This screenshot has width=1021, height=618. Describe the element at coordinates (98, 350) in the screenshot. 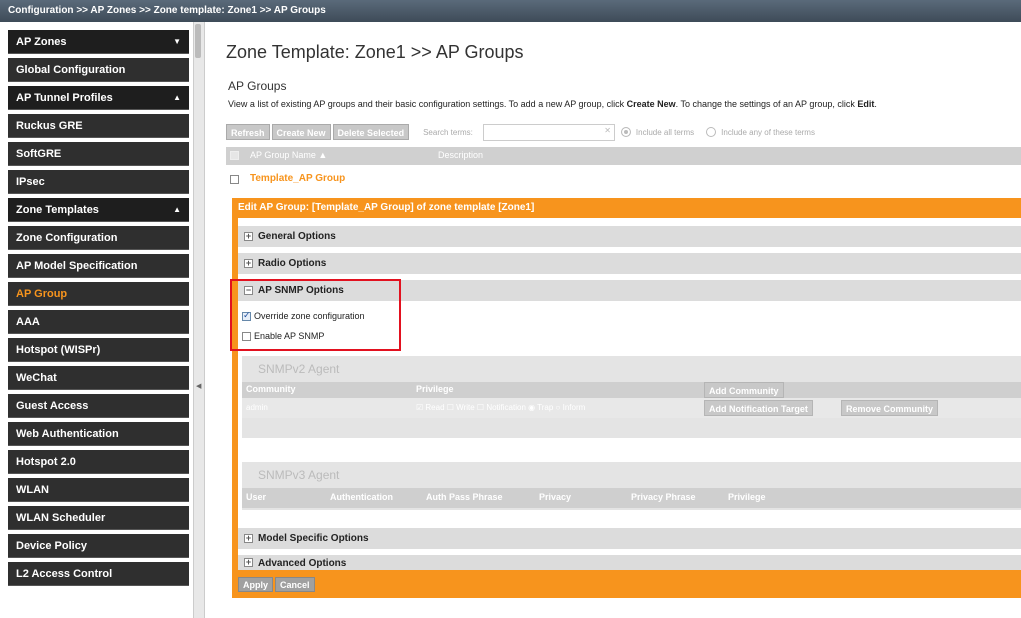

I see `sidebar-item-hotspot-wispr: Hotspot (WISPr)` at that location.